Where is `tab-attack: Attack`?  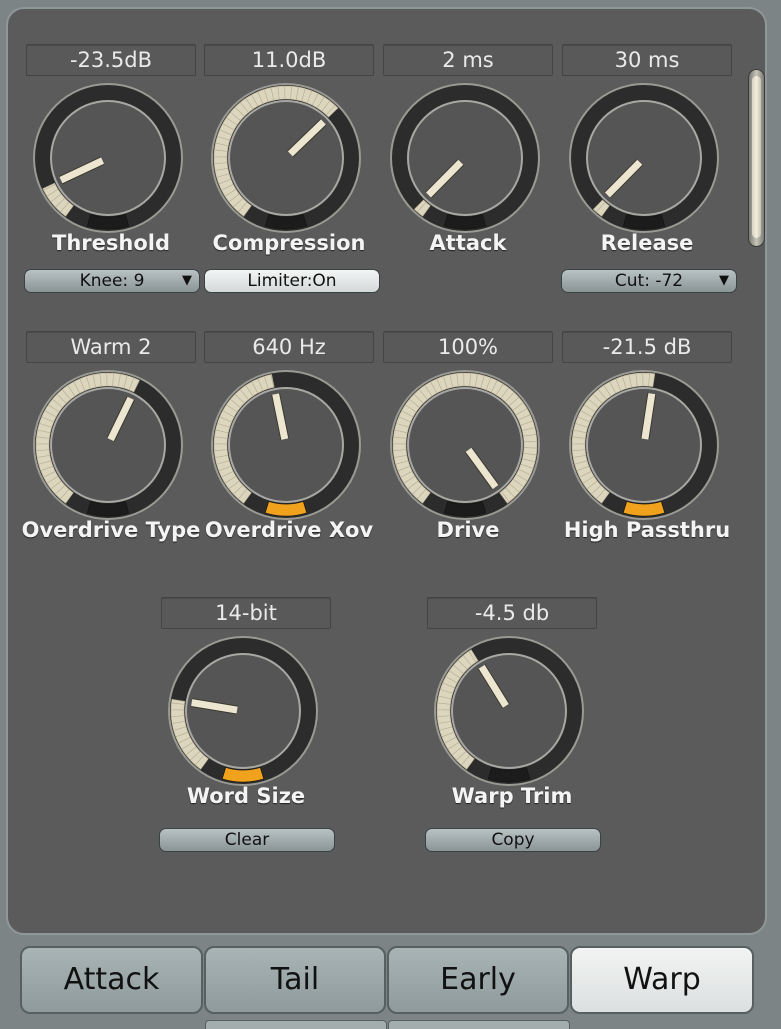
tab-attack: Attack is located at coordinates (111, 980).